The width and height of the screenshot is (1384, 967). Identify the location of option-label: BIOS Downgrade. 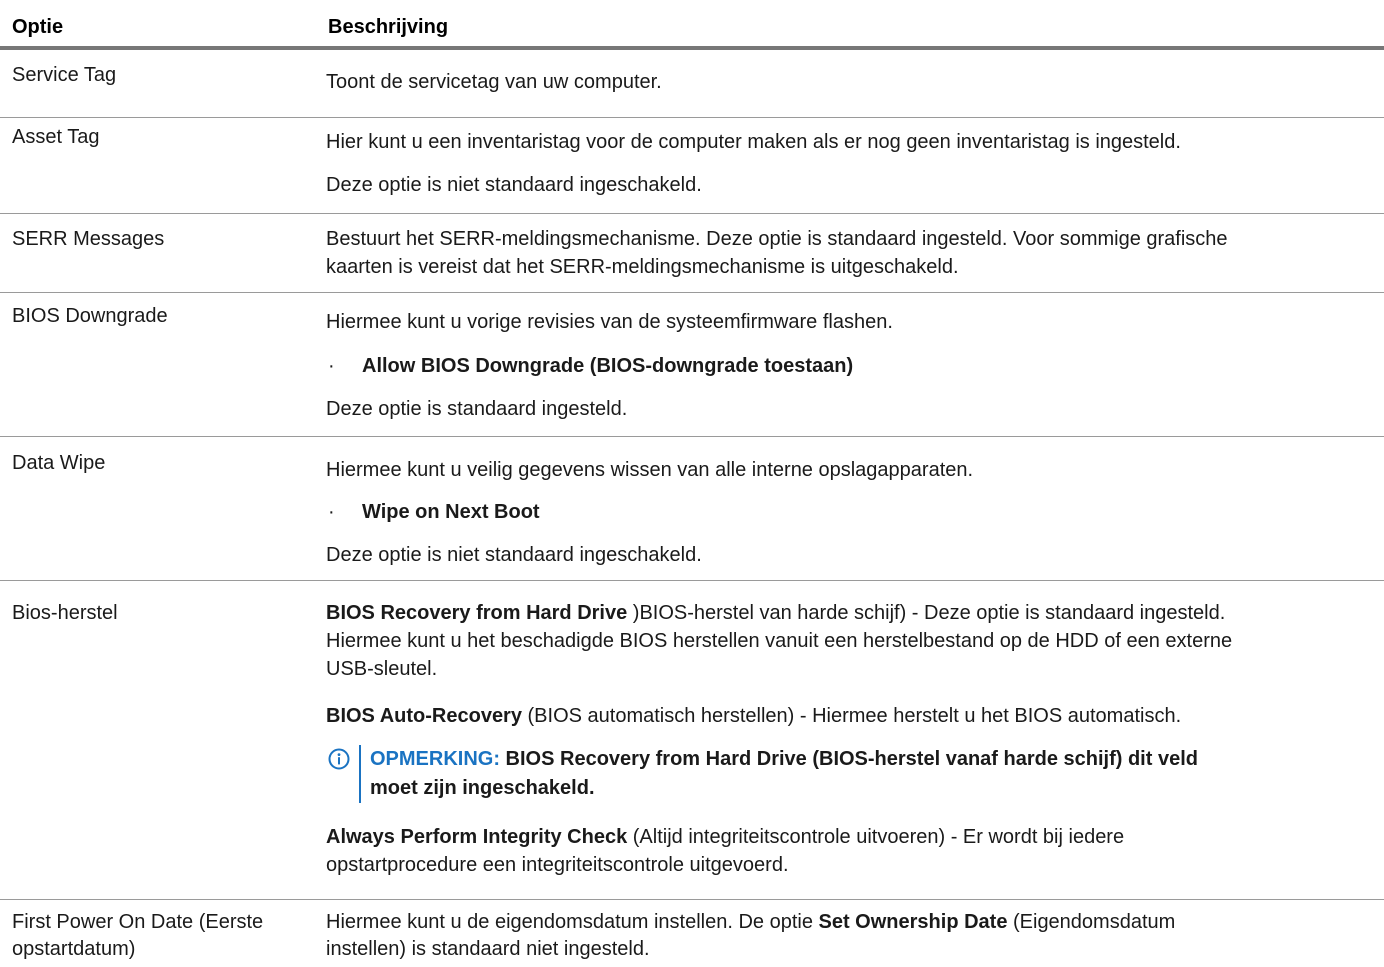
(90, 316).